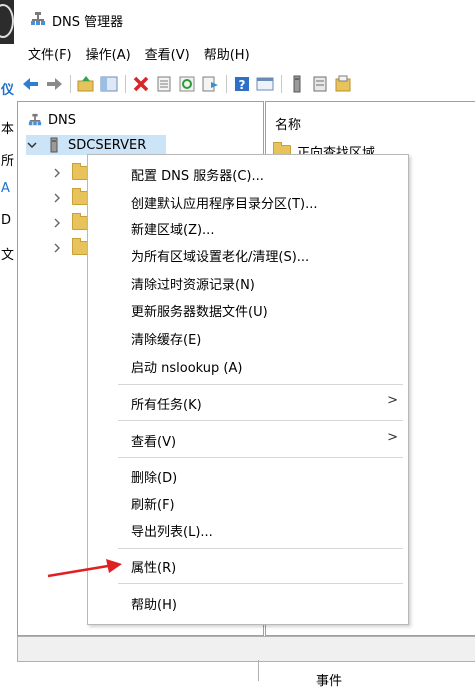 The height and width of the screenshot is (689, 475). What do you see at coordinates (166, 403) in the screenshot?
I see `menu-item-all-tasks: 所有任务(K)` at bounding box center [166, 403].